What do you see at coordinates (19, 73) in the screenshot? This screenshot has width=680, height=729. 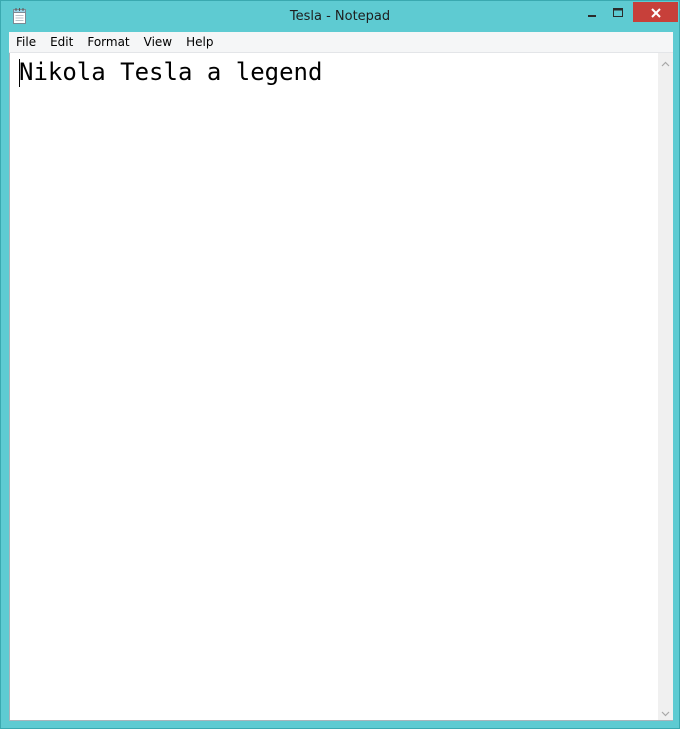 I see `text-caret` at bounding box center [19, 73].